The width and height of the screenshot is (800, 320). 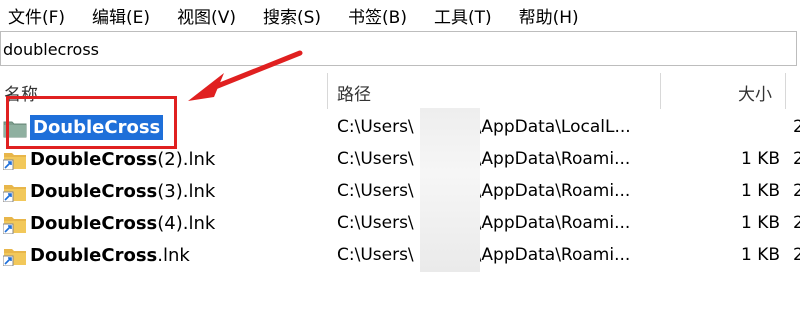 What do you see at coordinates (36, 15) in the screenshot?
I see `menu-file: 文件(F)` at bounding box center [36, 15].